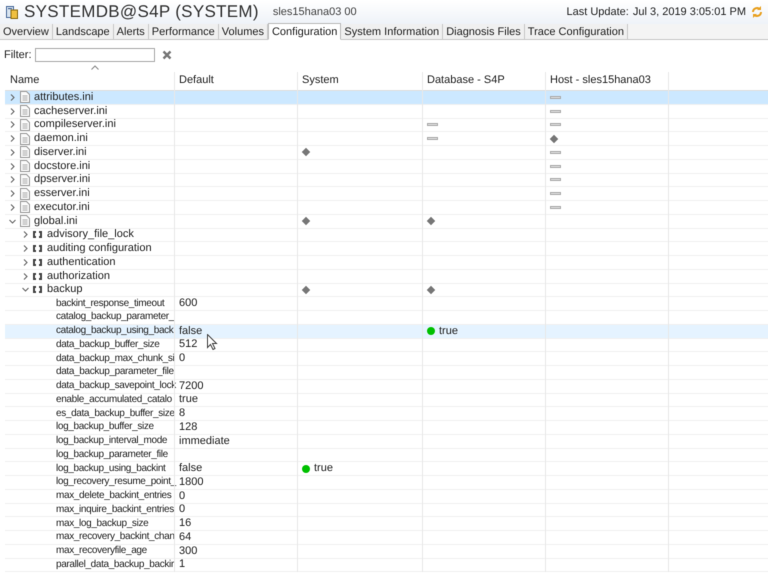 Image resolution: width=768 pixels, height=575 pixels. What do you see at coordinates (115, 413) in the screenshot?
I see `parameter-name: es_data_backup_buffer_size` at bounding box center [115, 413].